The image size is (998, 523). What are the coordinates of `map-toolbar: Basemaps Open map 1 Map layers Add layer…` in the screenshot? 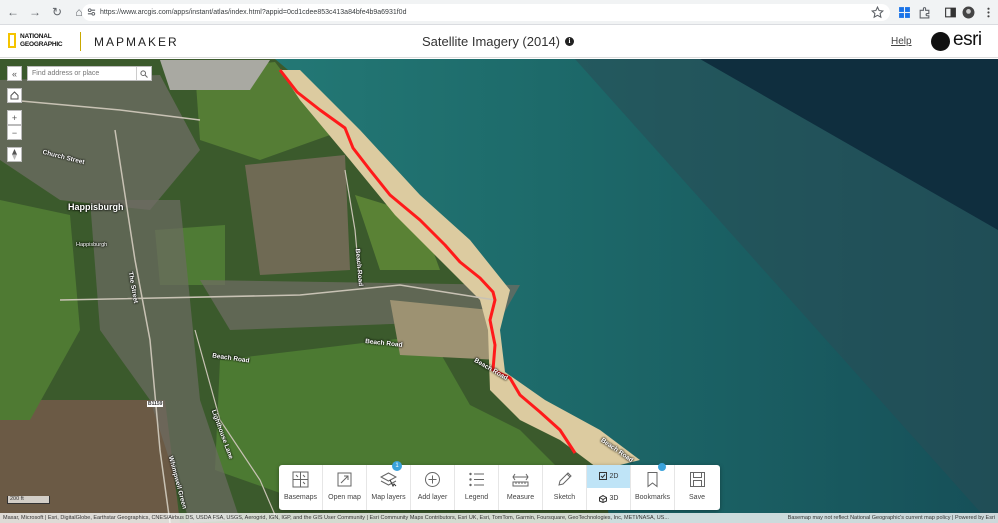 It's located at (499, 485).